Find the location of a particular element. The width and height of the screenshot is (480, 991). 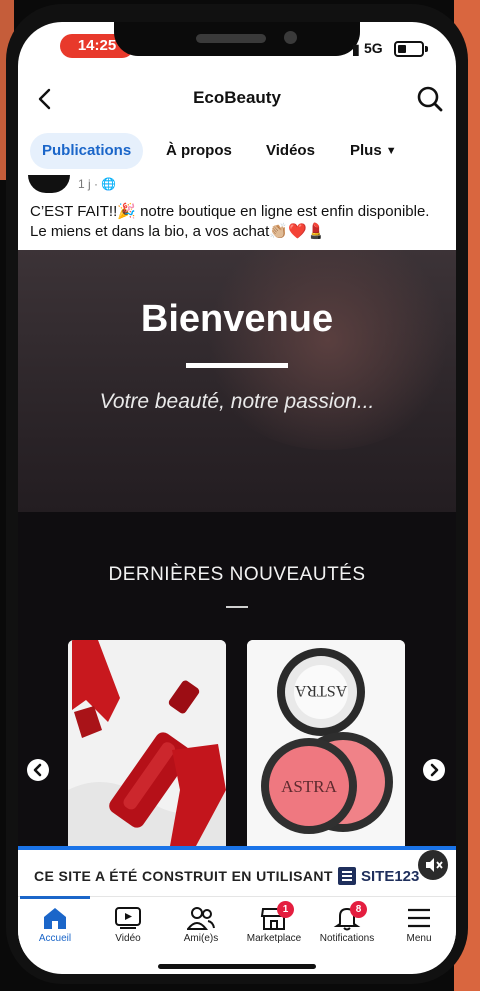

tab-publications: Publications is located at coordinates (87, 151).